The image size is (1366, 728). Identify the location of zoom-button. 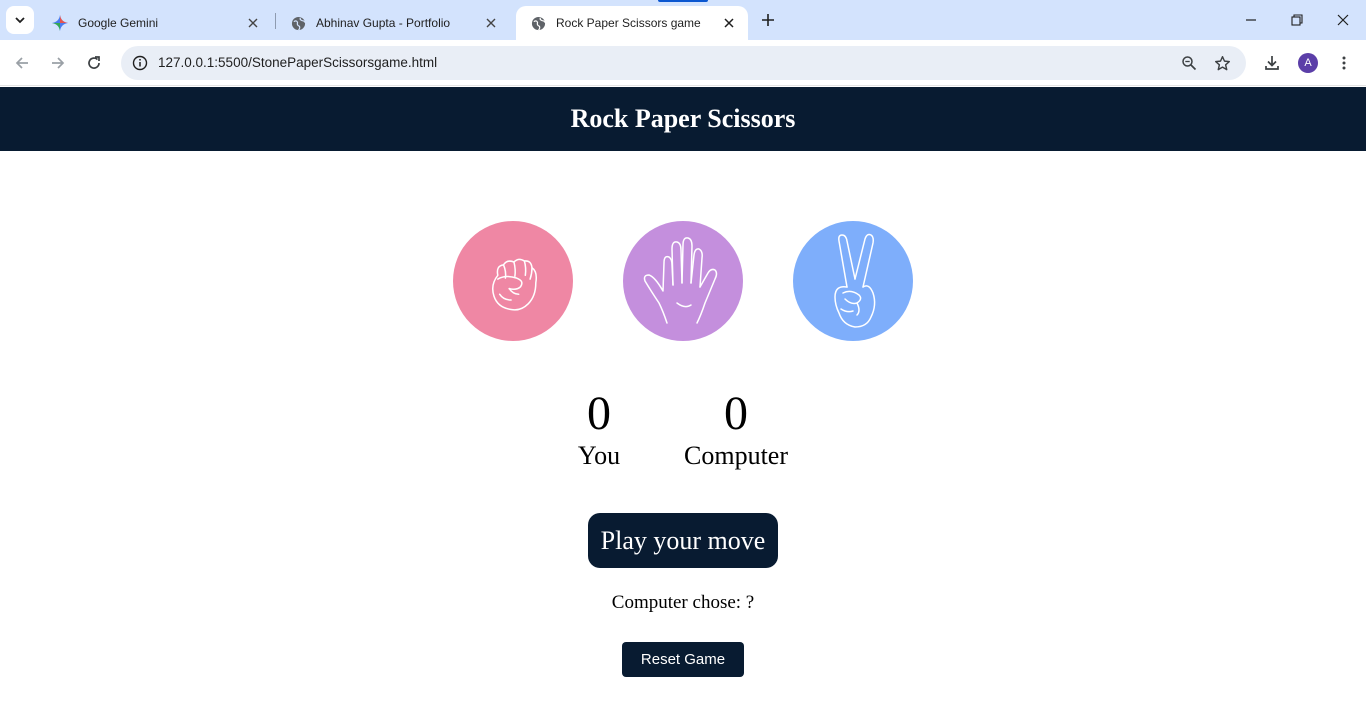
(1189, 63).